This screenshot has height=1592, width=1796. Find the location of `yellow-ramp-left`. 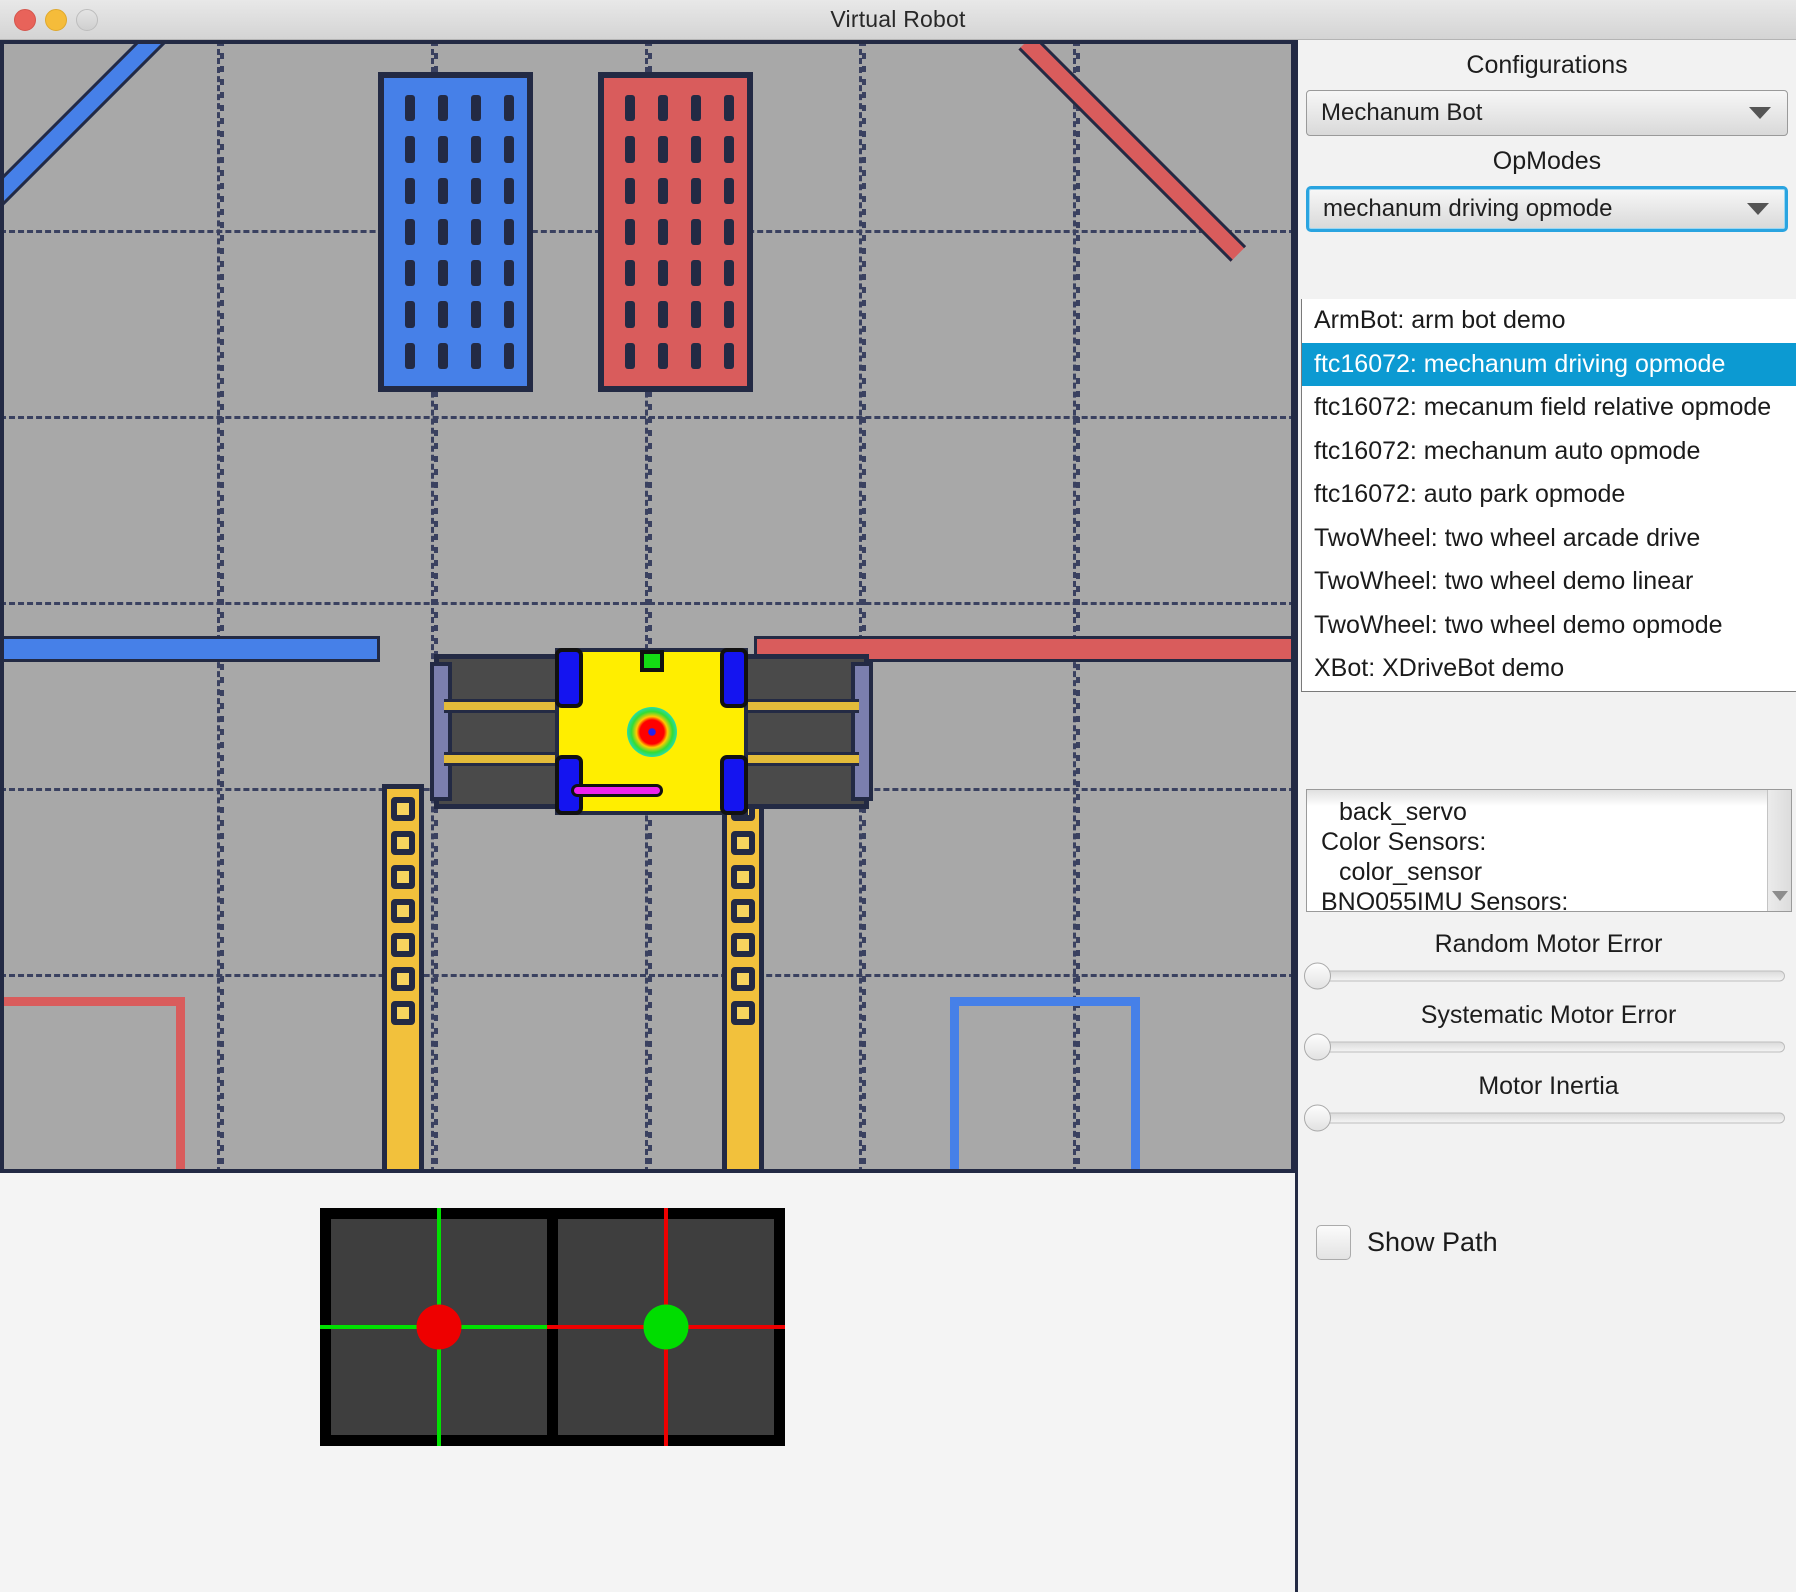

yellow-ramp-left is located at coordinates (403, 976).